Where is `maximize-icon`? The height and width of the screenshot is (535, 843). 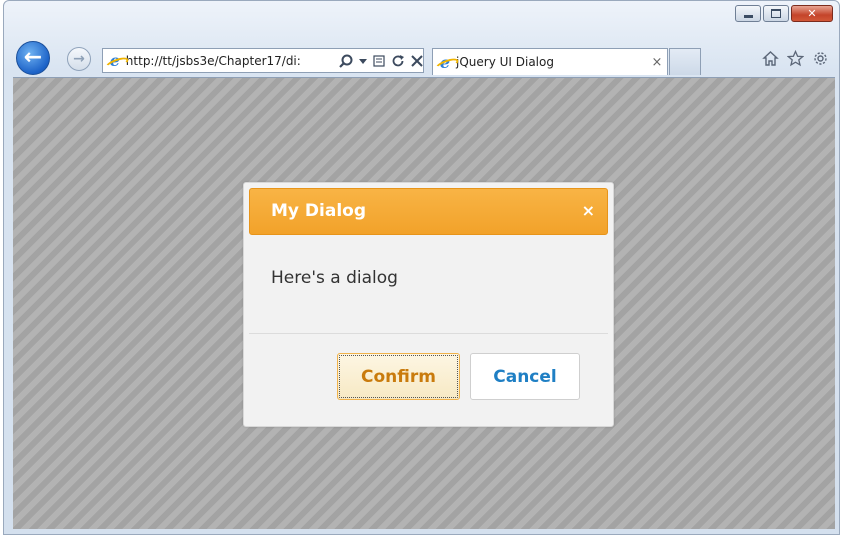
maximize-icon is located at coordinates (776, 13).